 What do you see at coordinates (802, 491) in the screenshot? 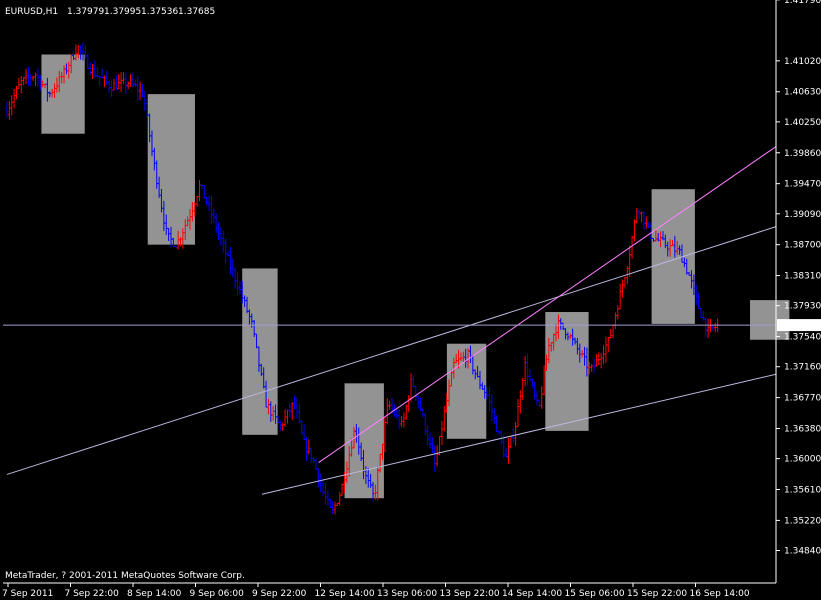
I see `y-tick-label: 1.35610` at bounding box center [802, 491].